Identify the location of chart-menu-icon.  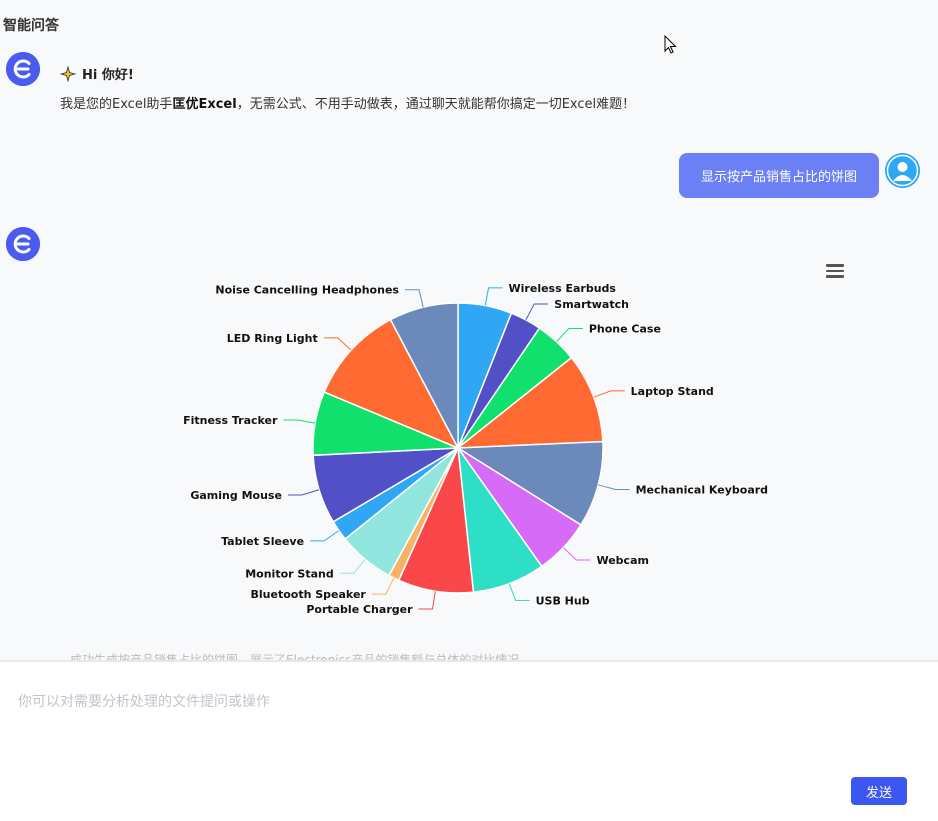
(835, 271).